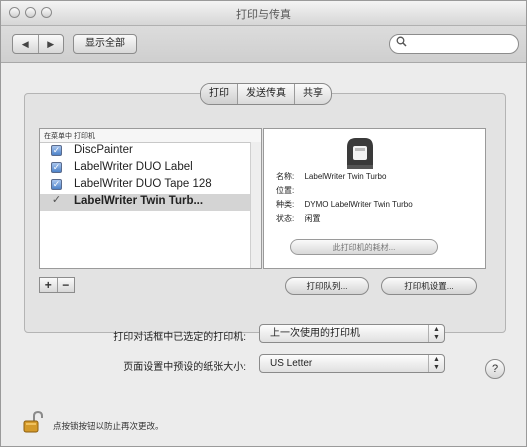 The image size is (527, 447). Describe the element at coordinates (145, 151) in the screenshot. I see `printer-row: ✓ DiscPainter` at that location.